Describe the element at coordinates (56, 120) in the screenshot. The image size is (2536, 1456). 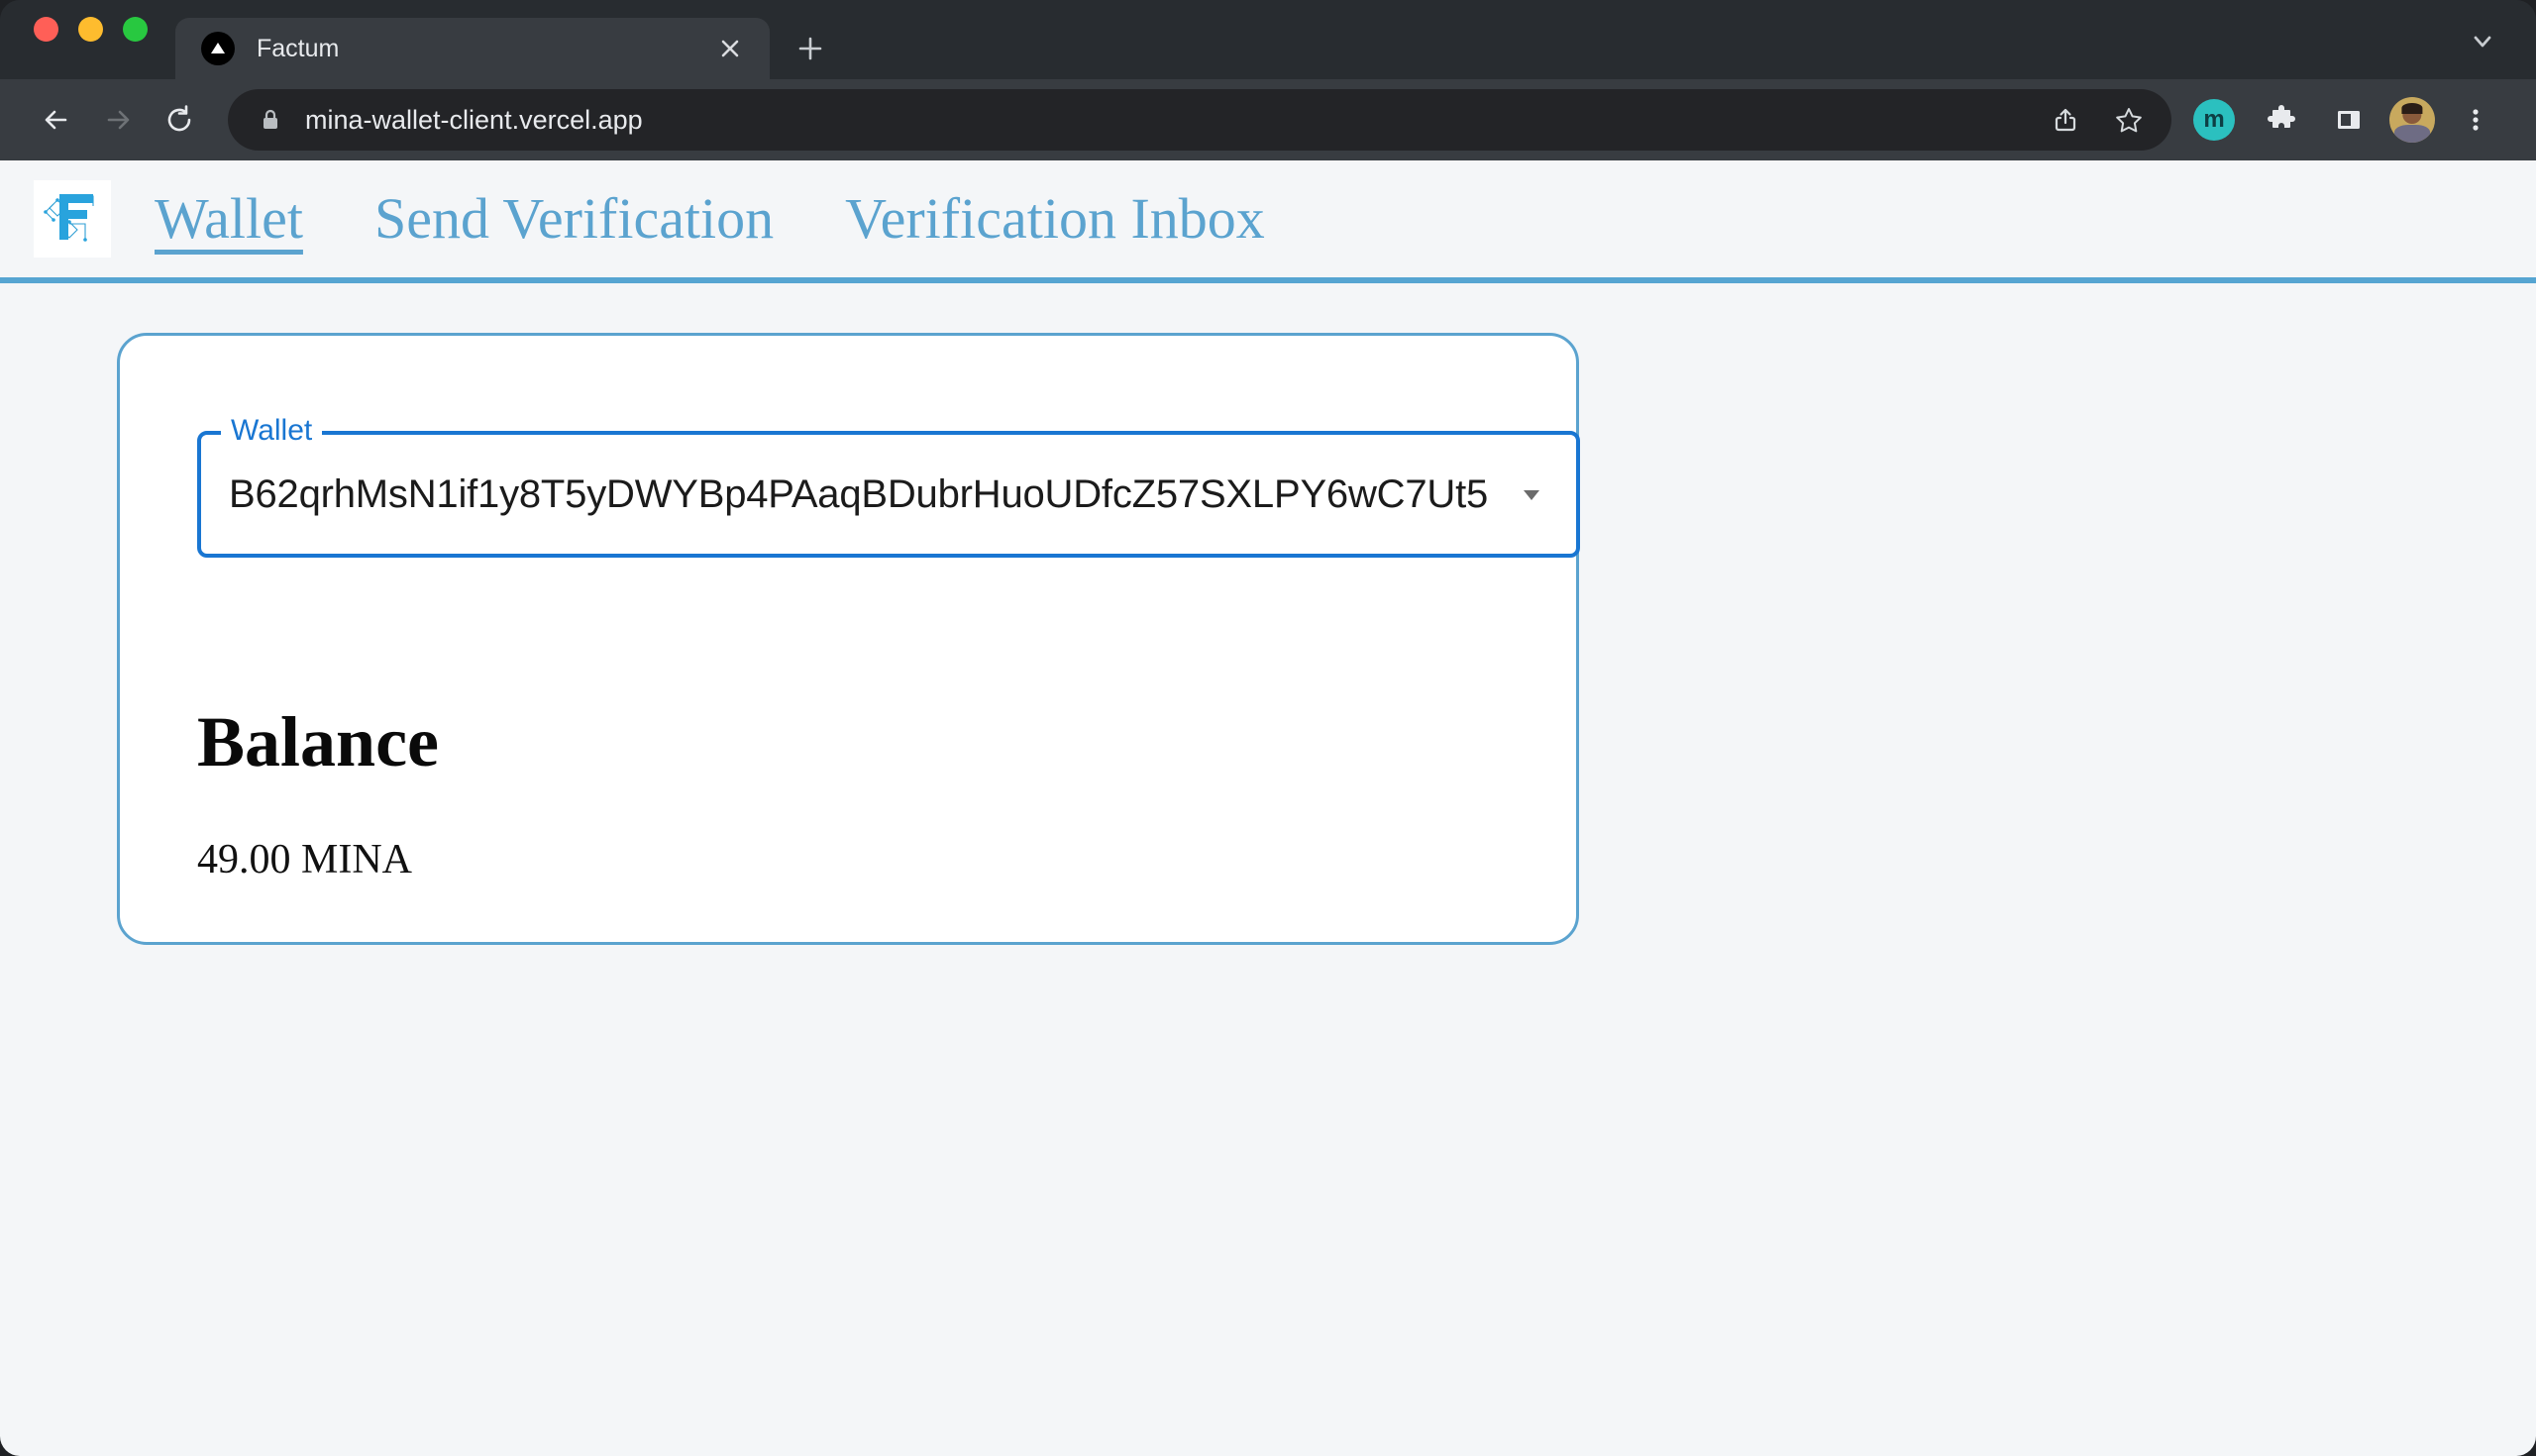
I see `back-arrow-icon` at that location.